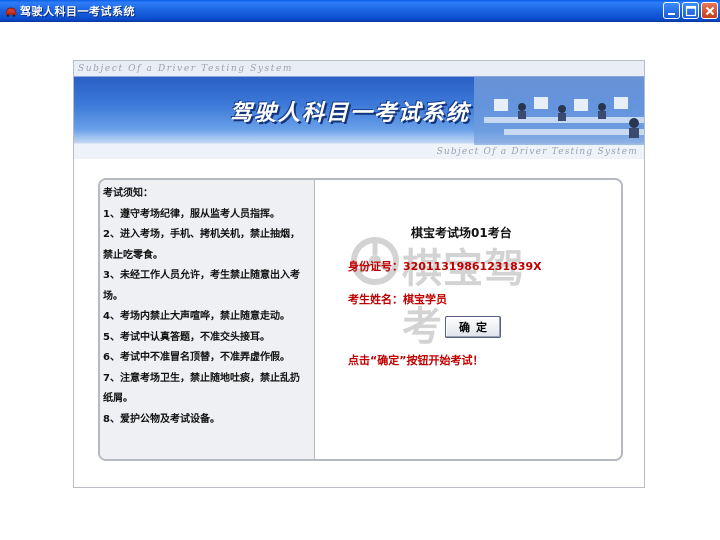 This screenshot has width=720, height=540. Describe the element at coordinates (360, 11) in the screenshot. I see `title-bar: 驾驶人科目一考试系统` at that location.